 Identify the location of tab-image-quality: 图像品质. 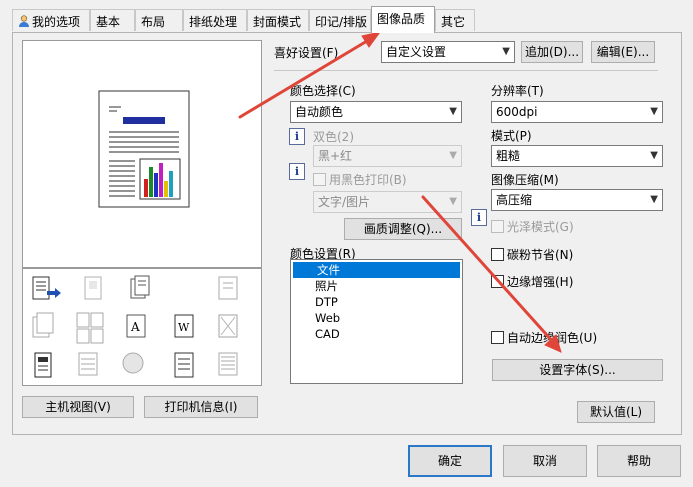
(403, 19).